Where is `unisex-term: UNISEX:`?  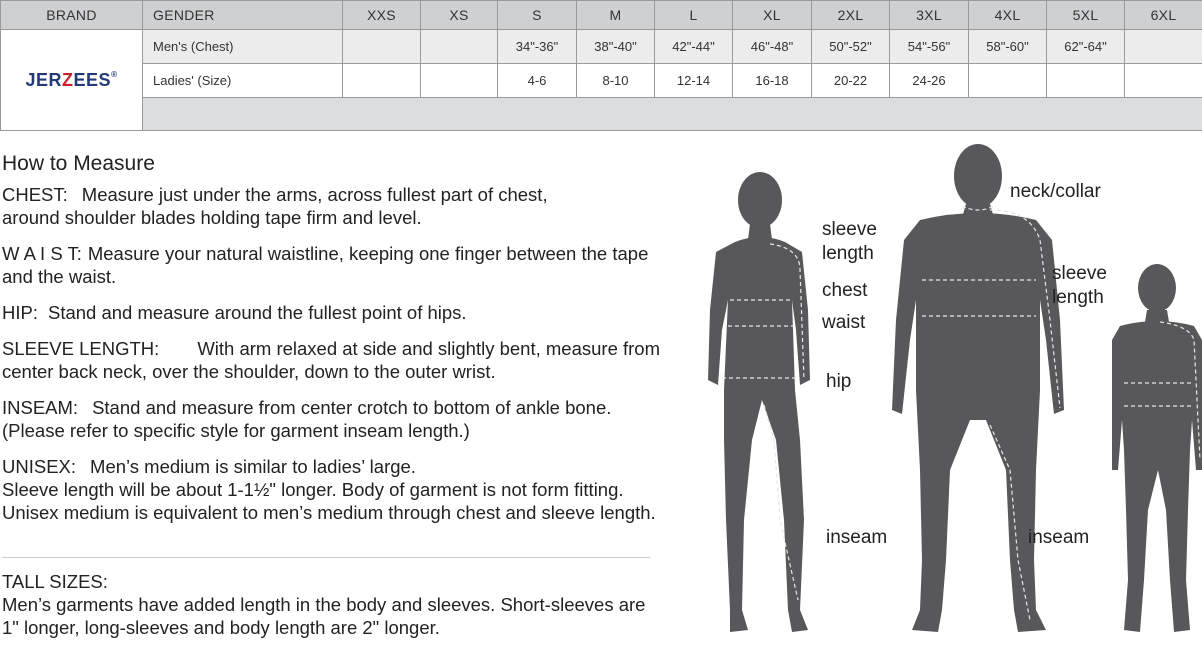 unisex-term: UNISEX: is located at coordinates (39, 466).